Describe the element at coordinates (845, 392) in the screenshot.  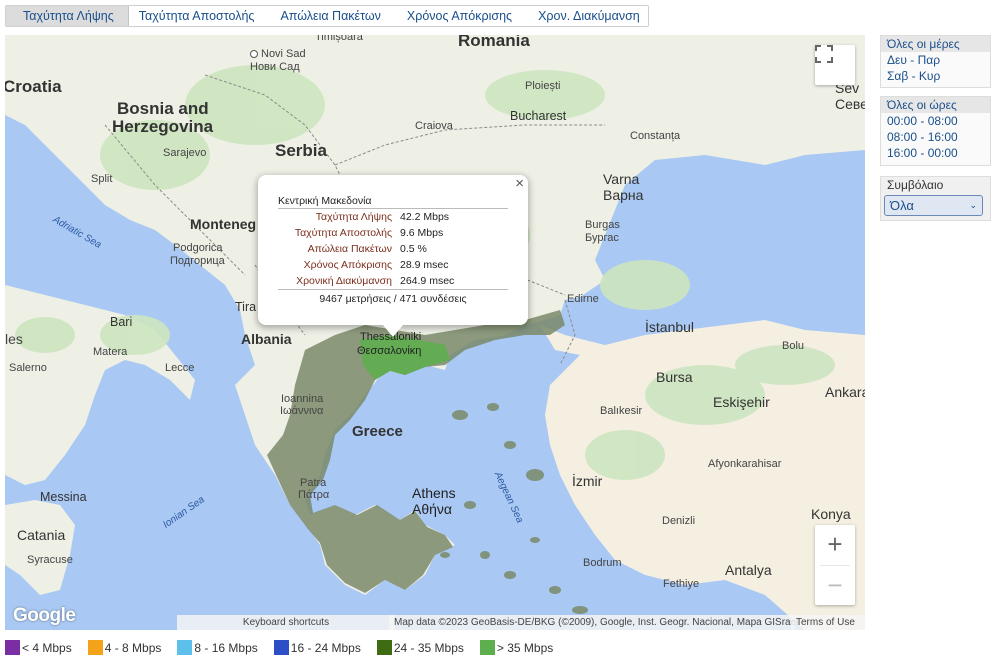
I see `label-ankara: Ankara` at that location.